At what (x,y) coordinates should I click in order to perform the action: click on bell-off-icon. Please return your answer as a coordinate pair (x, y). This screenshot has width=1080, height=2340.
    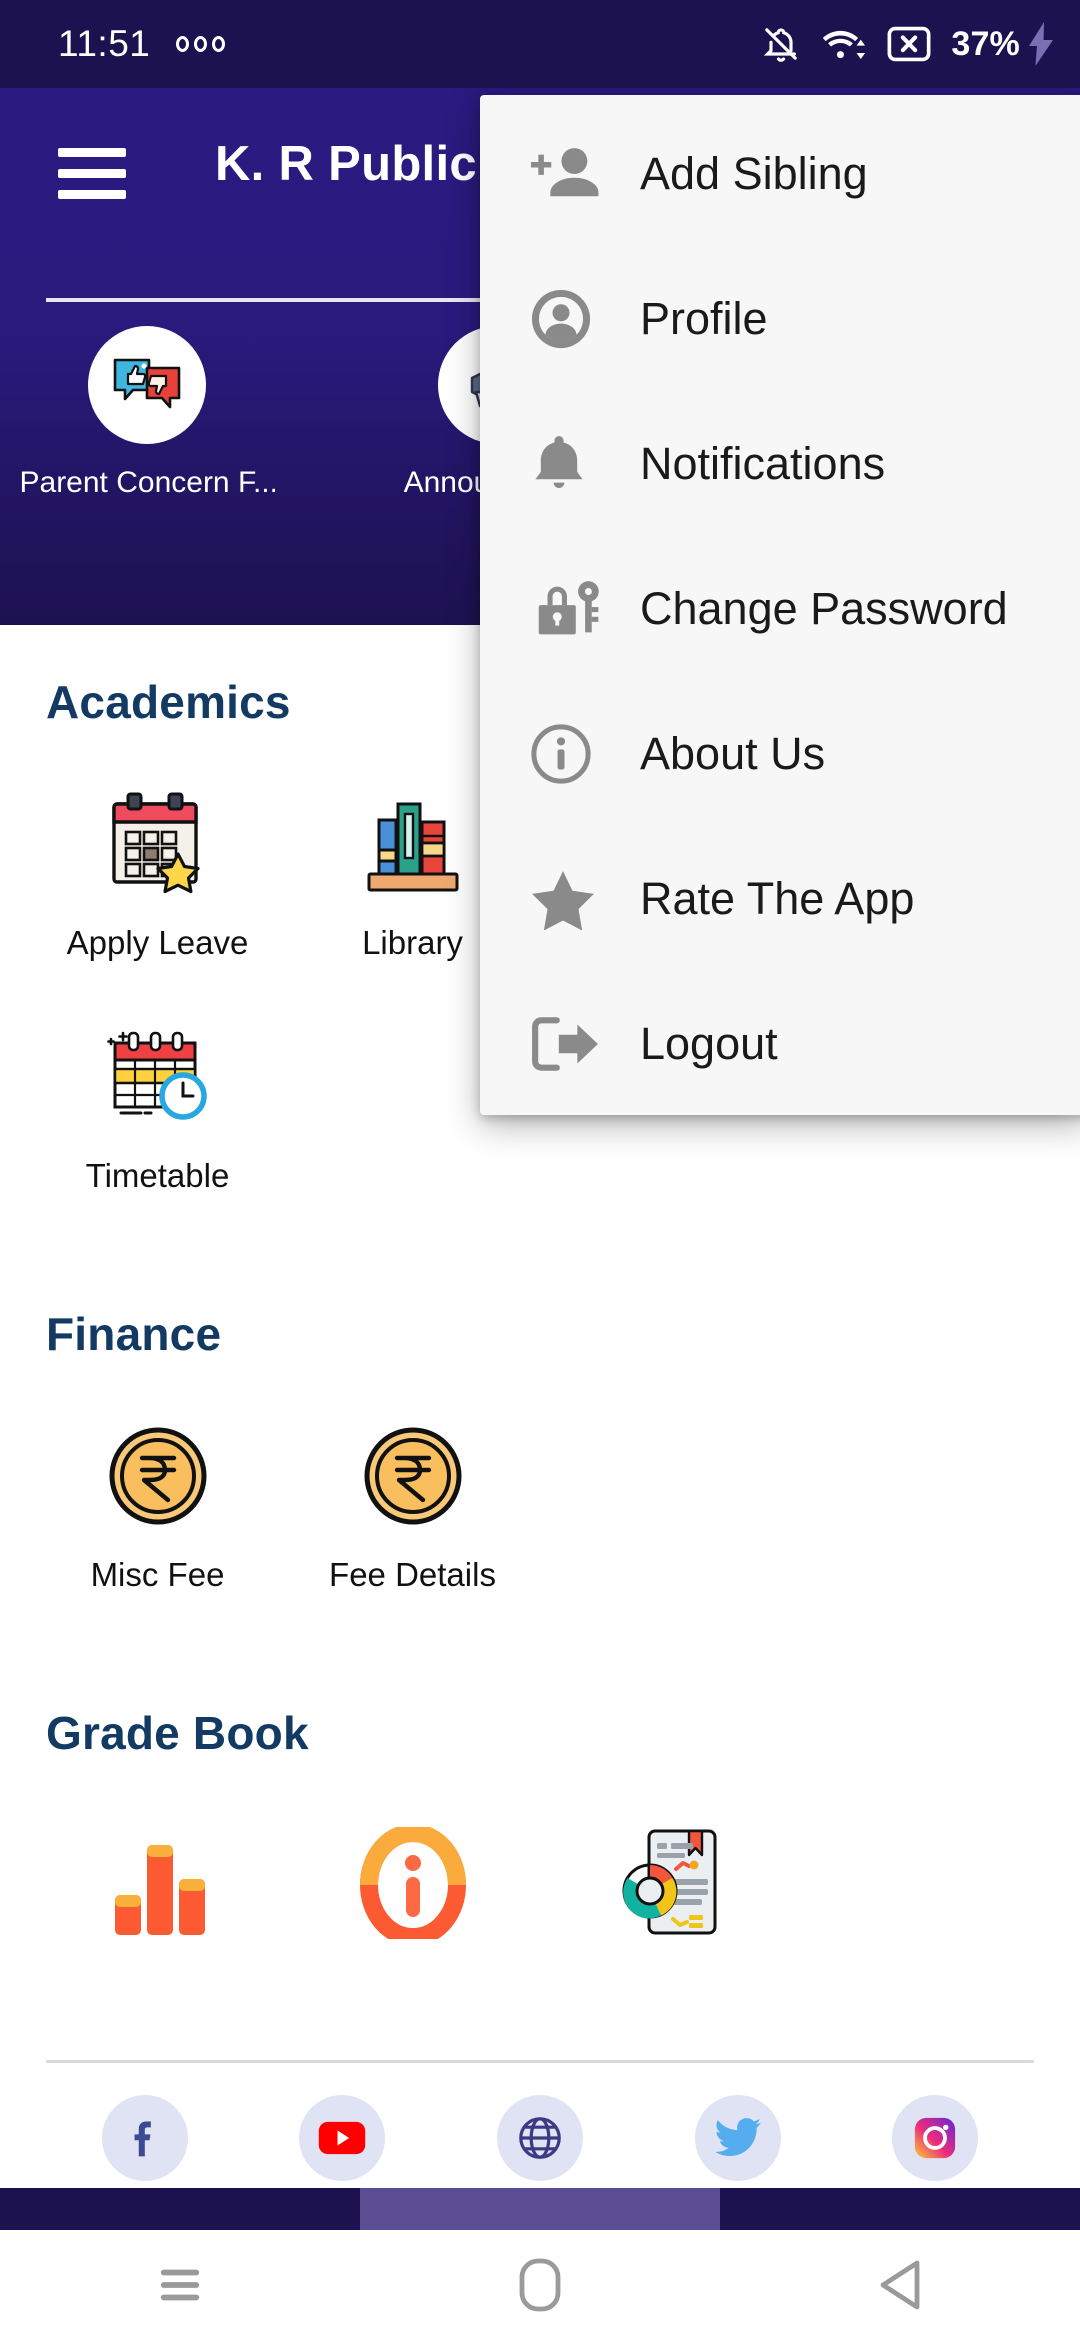
    Looking at the image, I should click on (781, 45).